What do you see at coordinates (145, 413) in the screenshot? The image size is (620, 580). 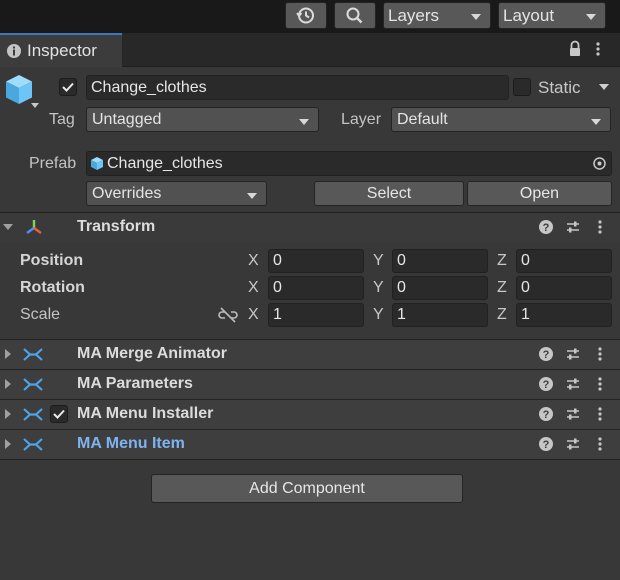 I see `component-title: MA Menu Installer` at bounding box center [145, 413].